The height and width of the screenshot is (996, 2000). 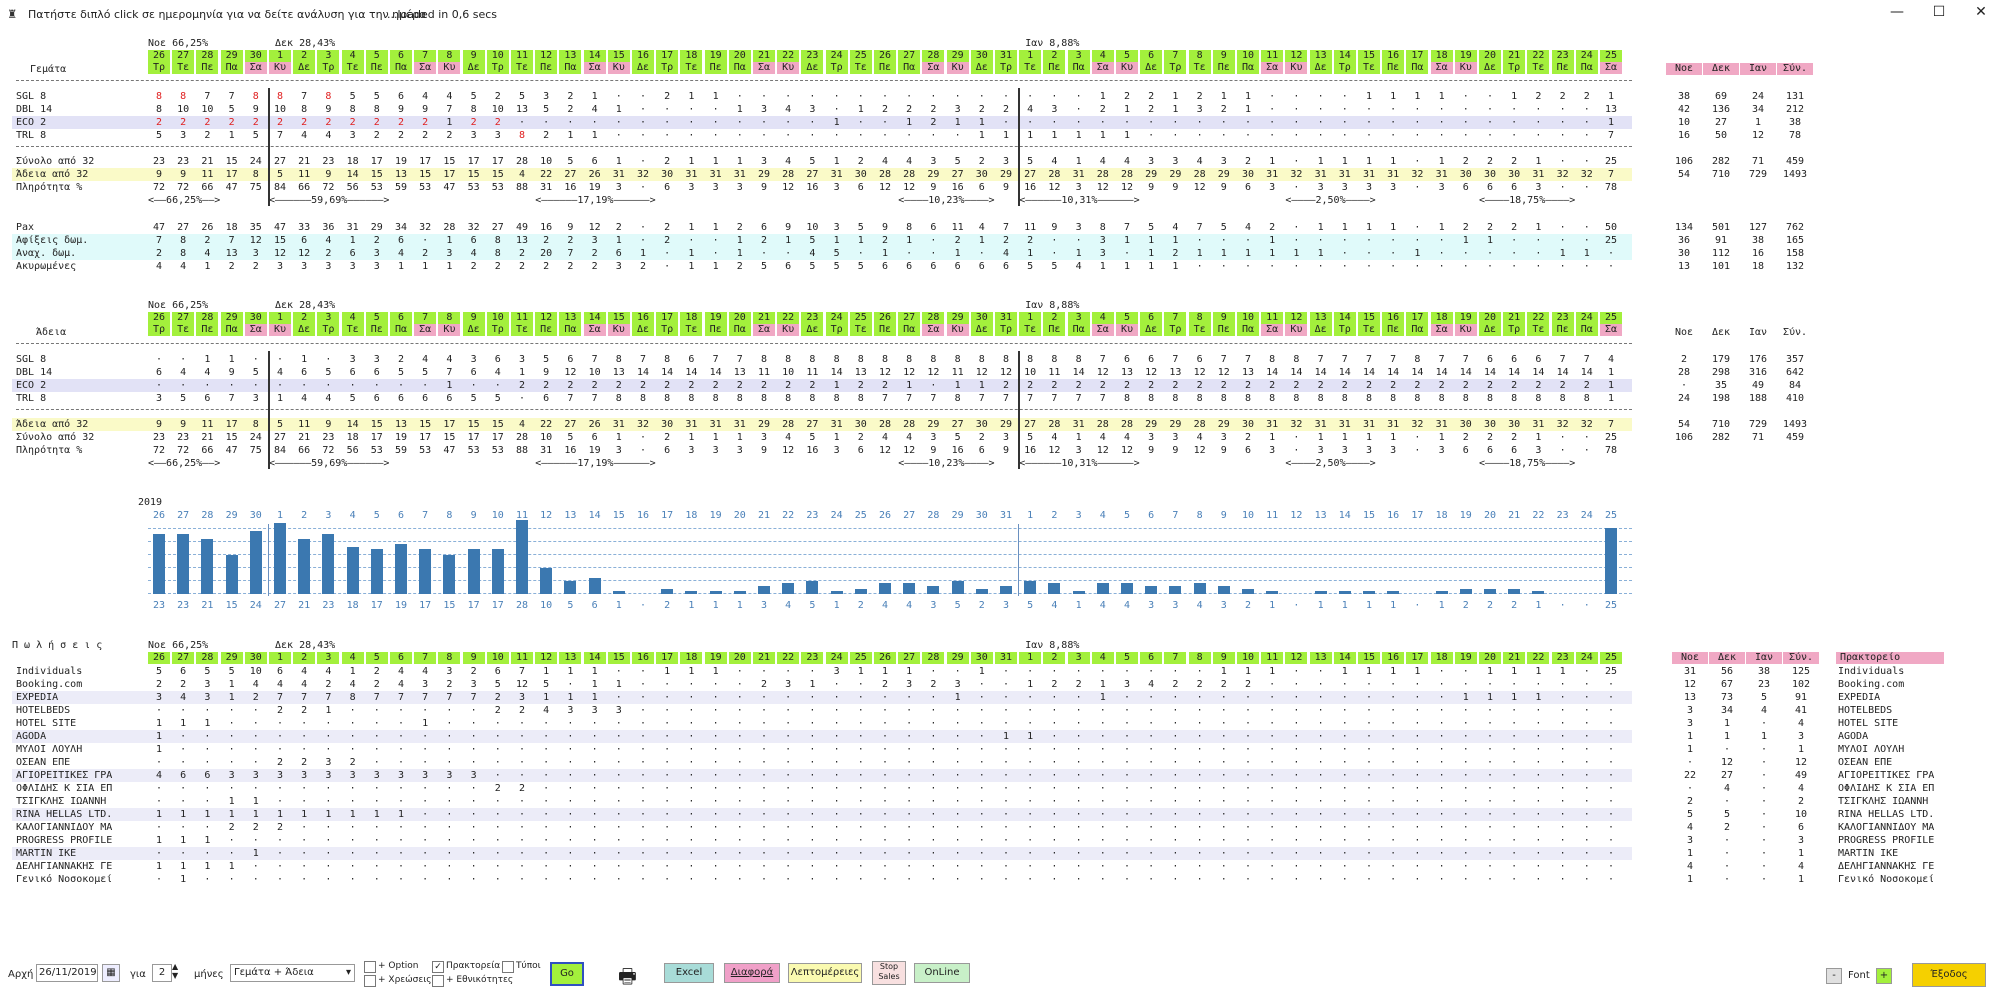 I want to click on cell-value: 16, so click(x=1030, y=450).